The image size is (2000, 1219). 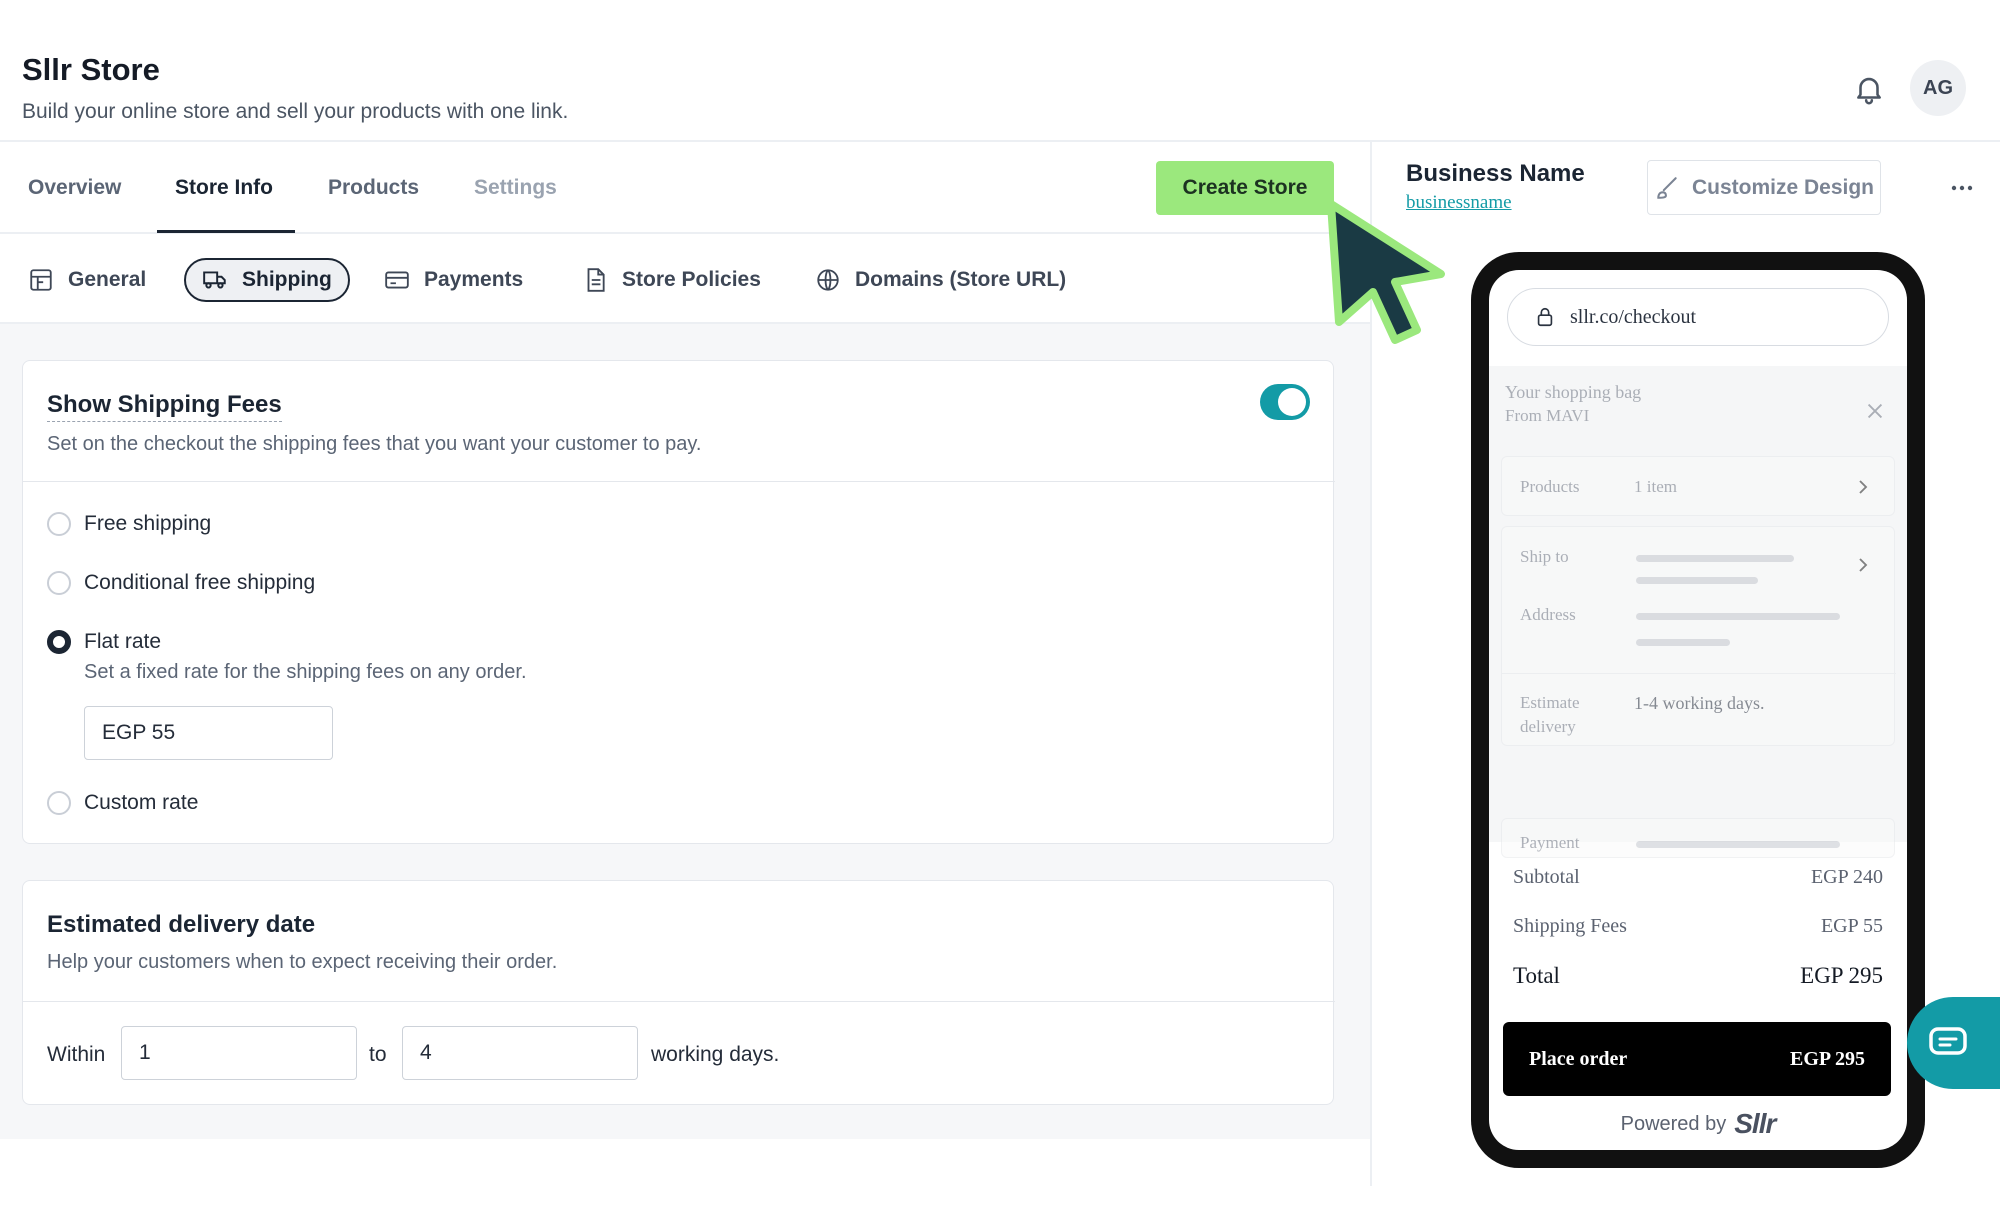 I want to click on subtab-domains: Domains (Store URL), so click(x=940, y=280).